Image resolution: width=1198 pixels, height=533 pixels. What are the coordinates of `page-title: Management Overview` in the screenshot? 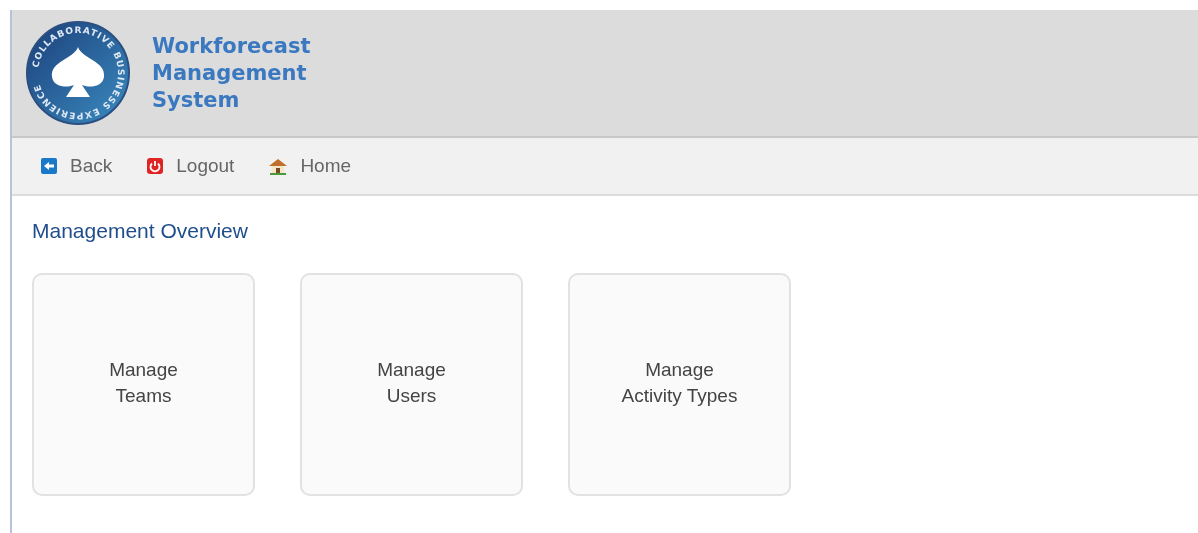 It's located at (140, 231).